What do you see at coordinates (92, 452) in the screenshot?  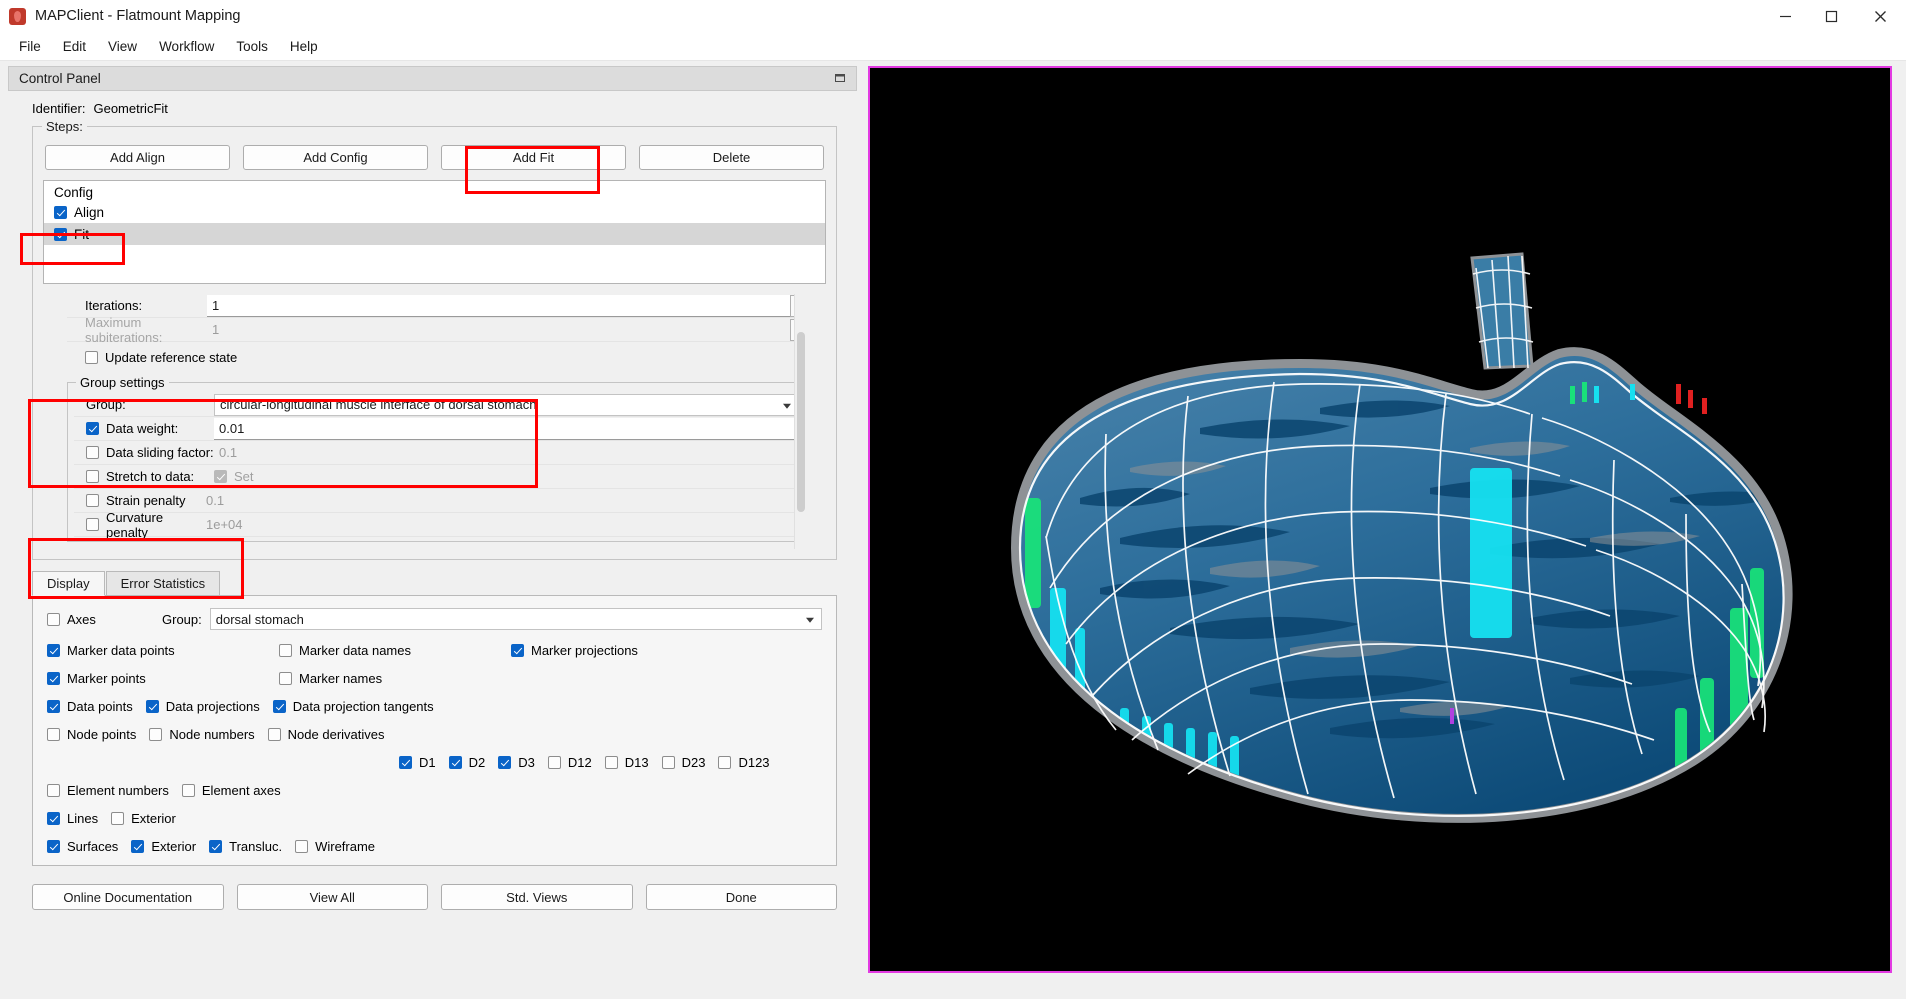 I see `data-sliding-factor-checkbox` at bounding box center [92, 452].